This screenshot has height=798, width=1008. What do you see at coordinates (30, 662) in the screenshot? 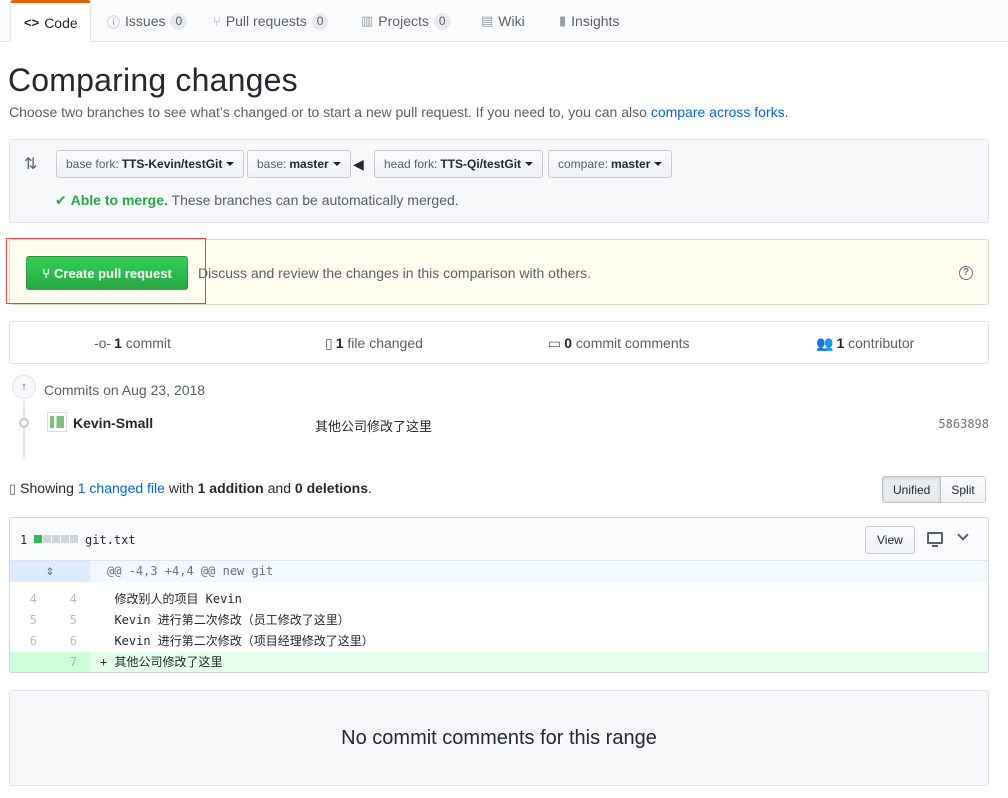
I see `old-line-number` at bounding box center [30, 662].